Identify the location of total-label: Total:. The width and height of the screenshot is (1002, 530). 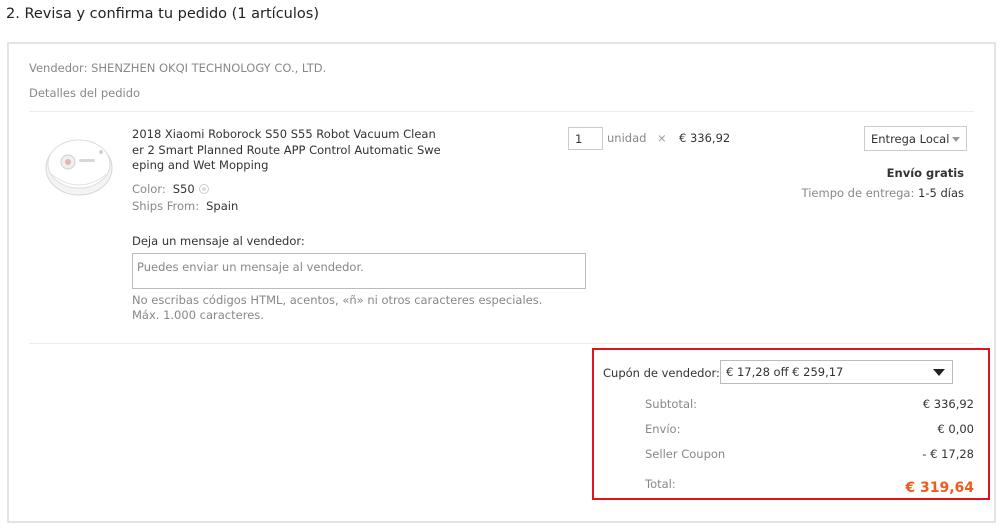
(660, 484).